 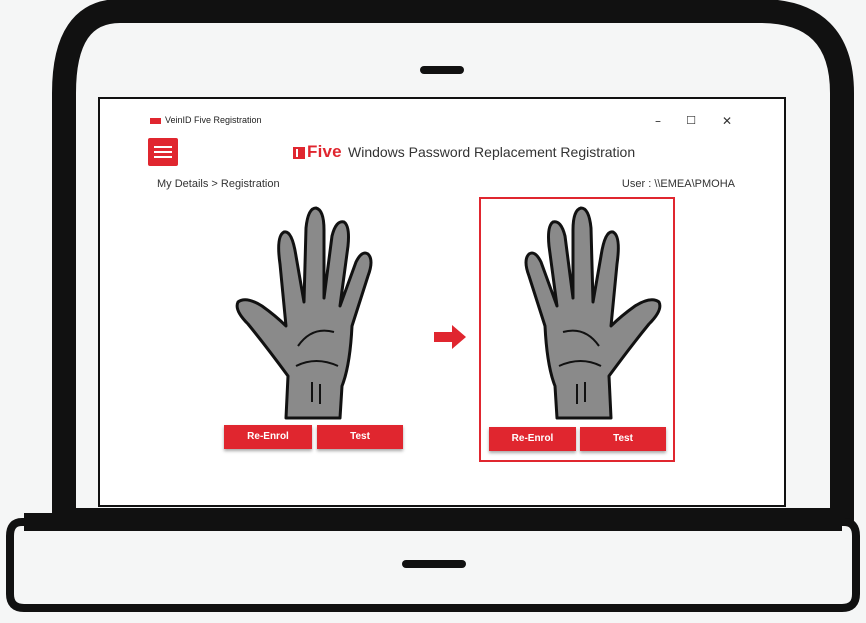 I want to click on left-re-enrol-button: Re-Enrol, so click(x=268, y=437).